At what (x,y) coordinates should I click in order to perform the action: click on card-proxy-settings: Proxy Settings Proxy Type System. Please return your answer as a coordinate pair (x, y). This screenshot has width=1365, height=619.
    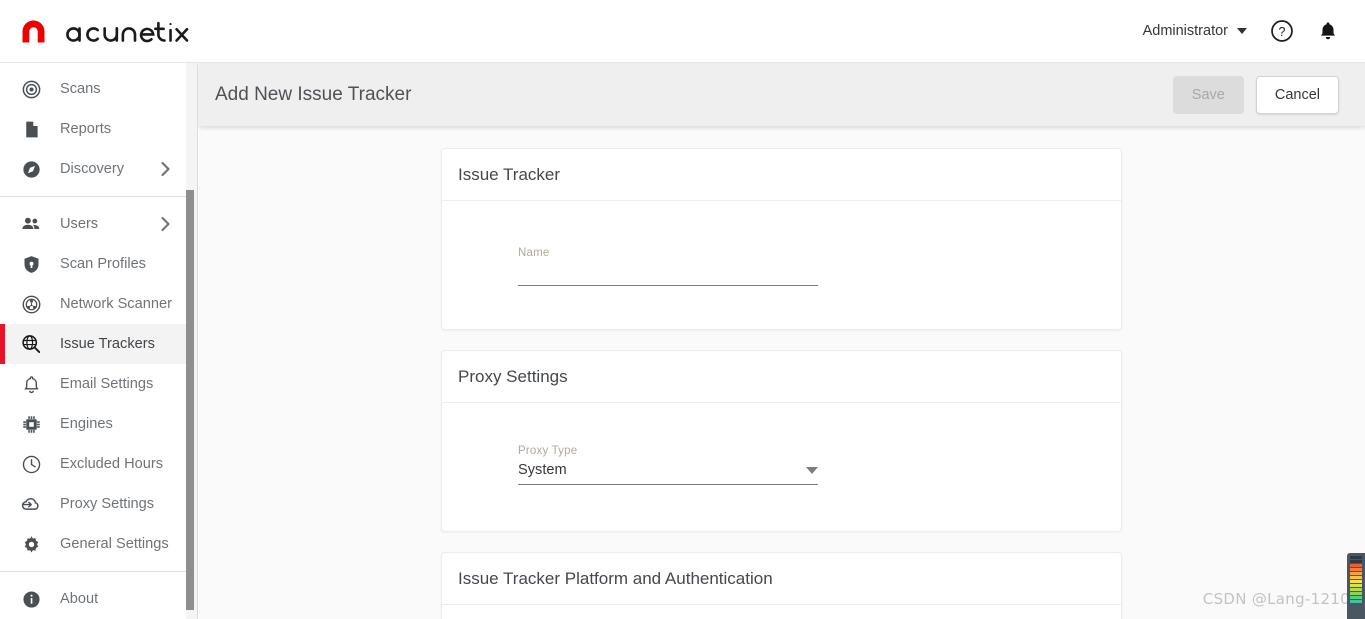
    Looking at the image, I should click on (781, 441).